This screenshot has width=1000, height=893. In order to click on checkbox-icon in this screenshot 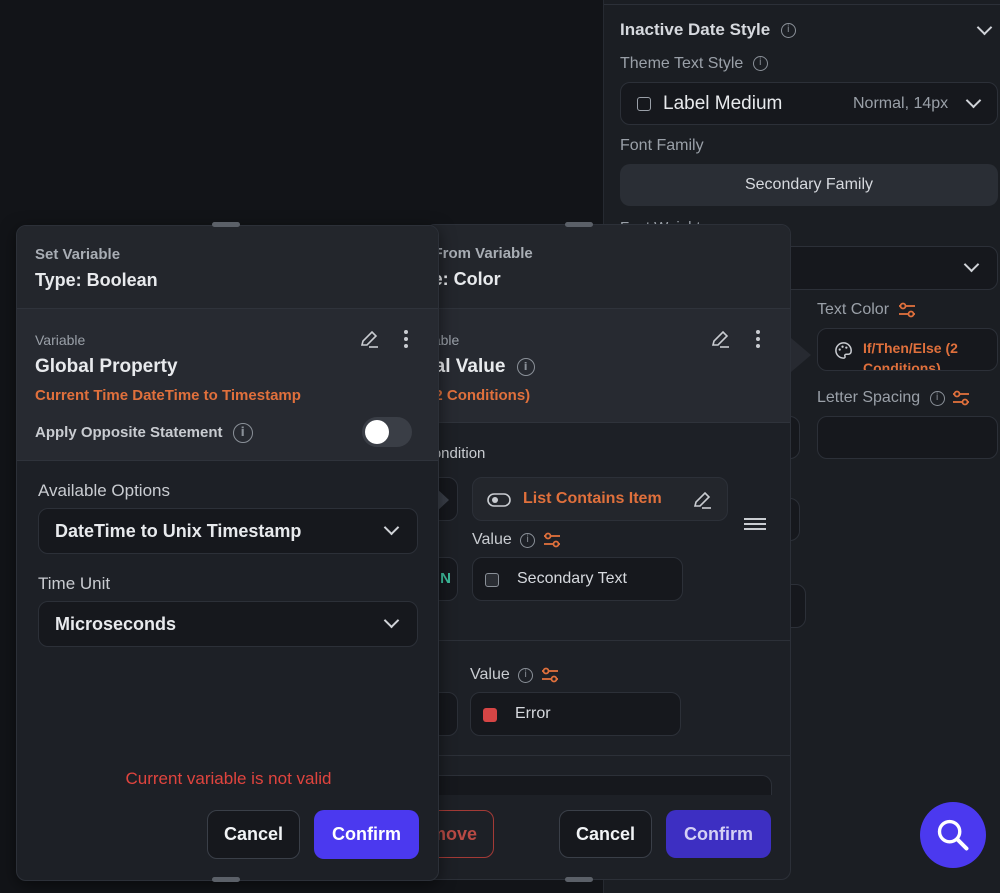, I will do `click(644, 104)`.